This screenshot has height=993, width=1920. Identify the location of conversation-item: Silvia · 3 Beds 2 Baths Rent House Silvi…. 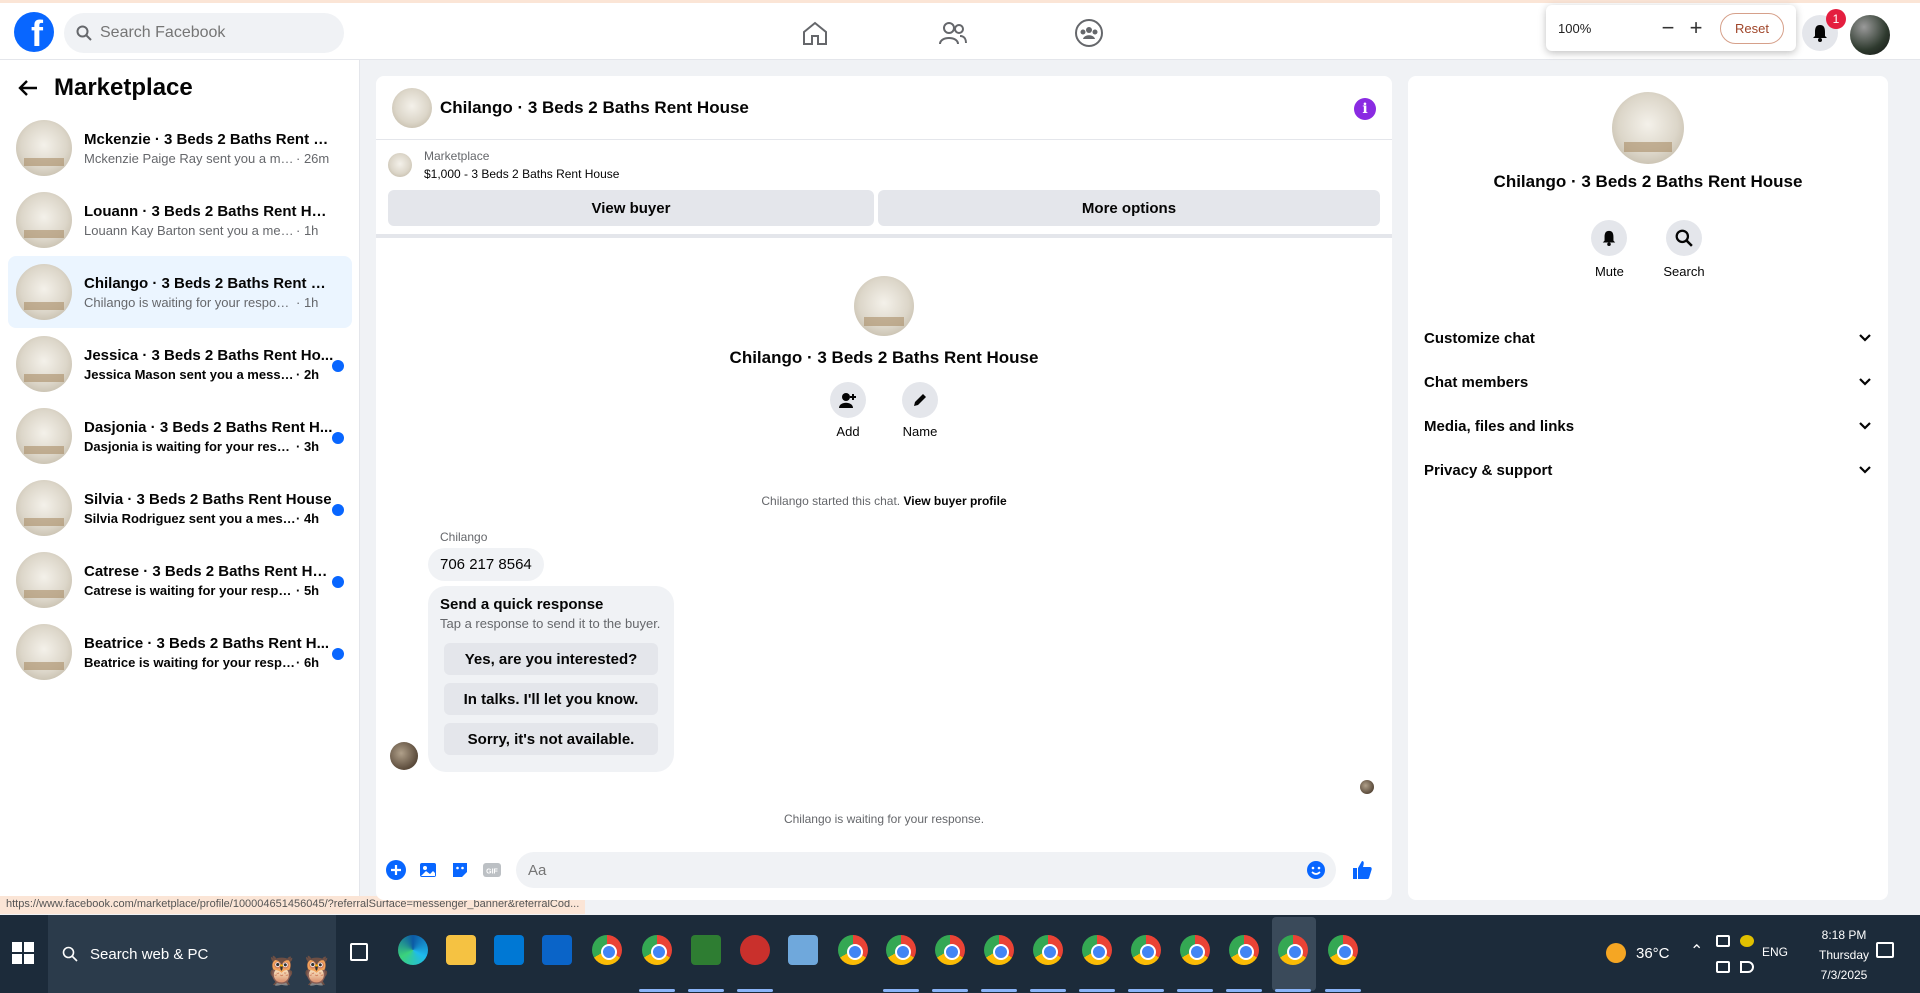
(180, 508).